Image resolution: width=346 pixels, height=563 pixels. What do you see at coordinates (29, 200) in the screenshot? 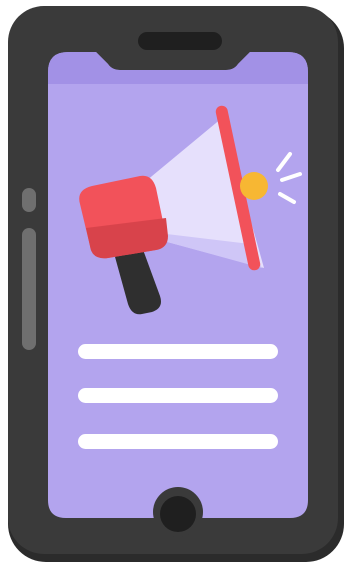
I see `side-button-small` at bounding box center [29, 200].